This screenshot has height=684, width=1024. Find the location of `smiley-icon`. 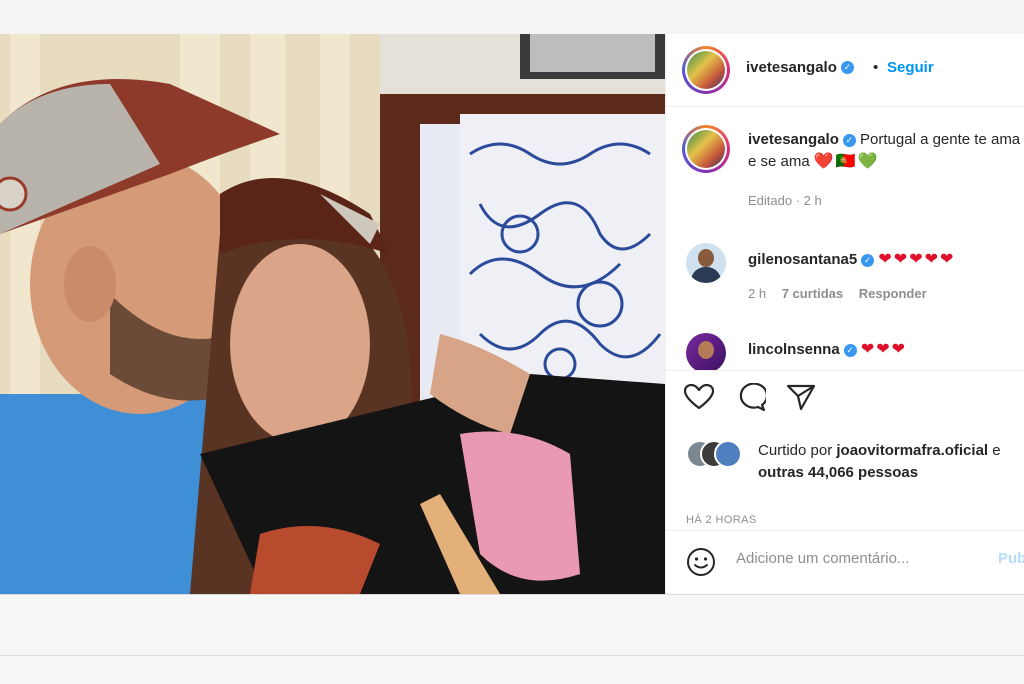

smiley-icon is located at coordinates (701, 562).